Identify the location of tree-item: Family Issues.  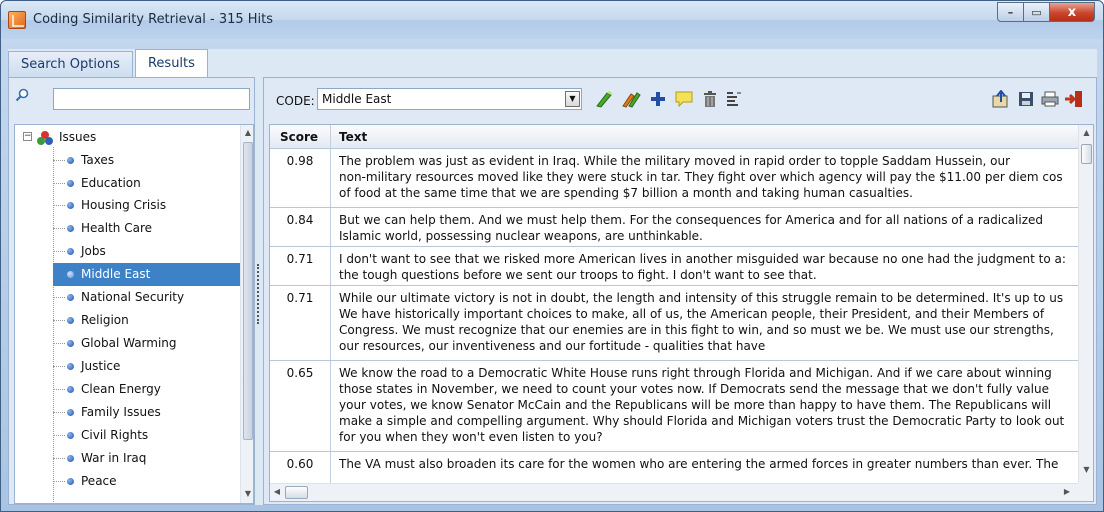
(129, 412).